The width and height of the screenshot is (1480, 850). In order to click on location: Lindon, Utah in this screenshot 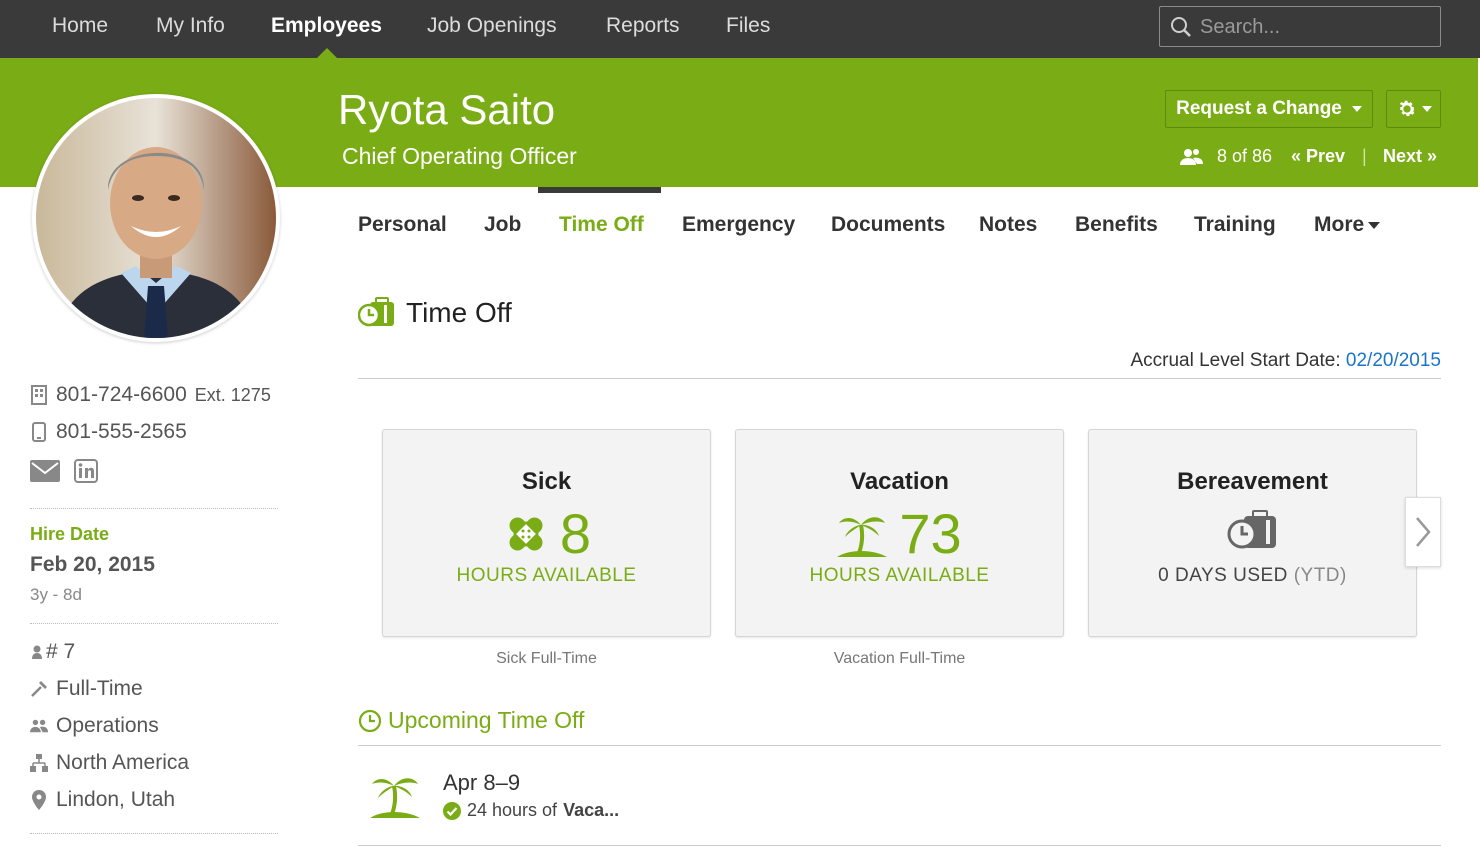, I will do `click(116, 799)`.